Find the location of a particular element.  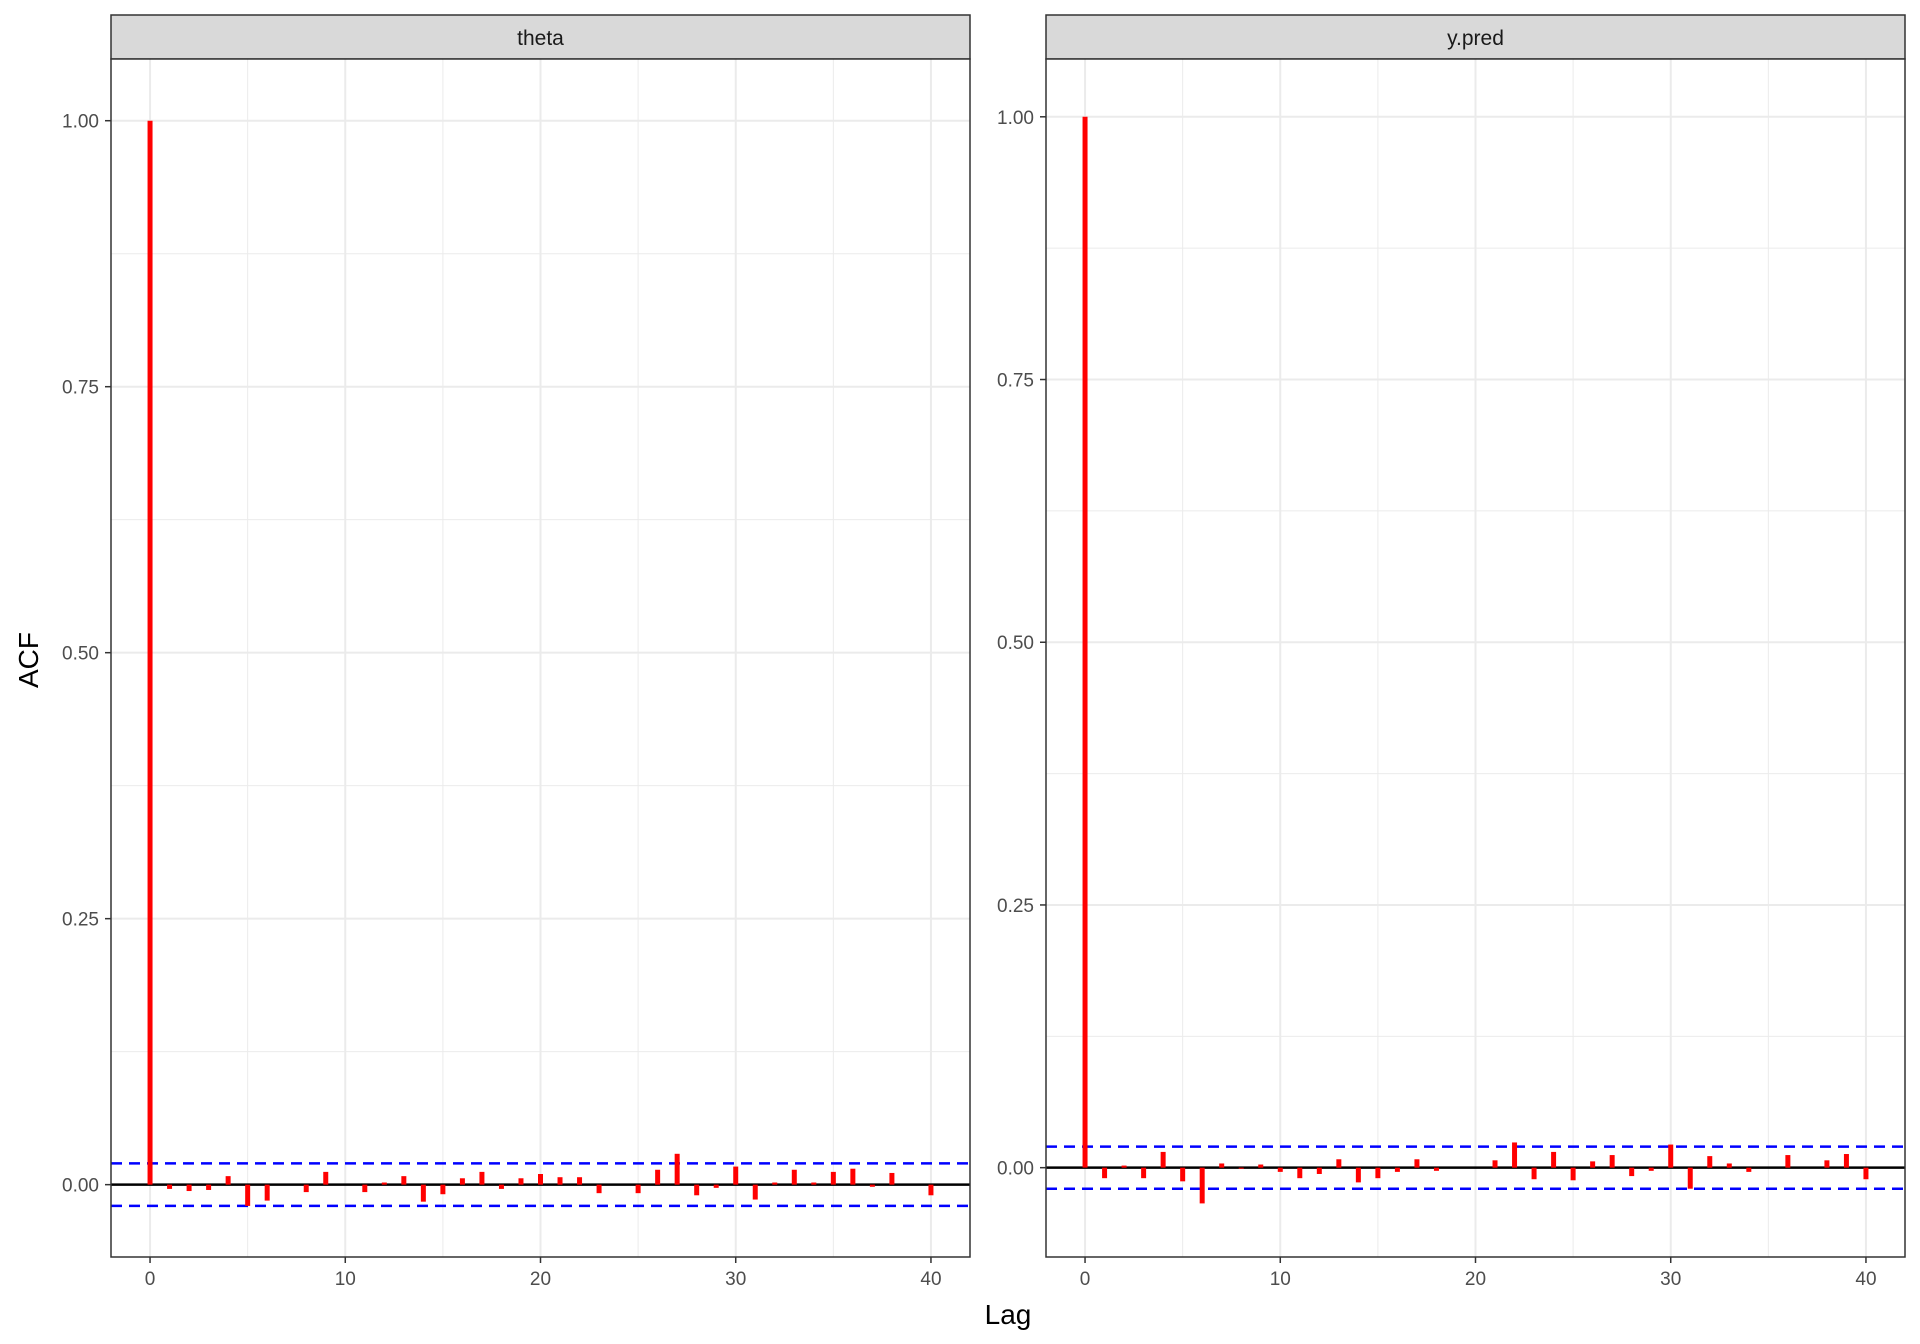

y-axis-y-pred: 0.00 0.25 0.50 0.75 1.00 is located at coordinates (1021, 644).